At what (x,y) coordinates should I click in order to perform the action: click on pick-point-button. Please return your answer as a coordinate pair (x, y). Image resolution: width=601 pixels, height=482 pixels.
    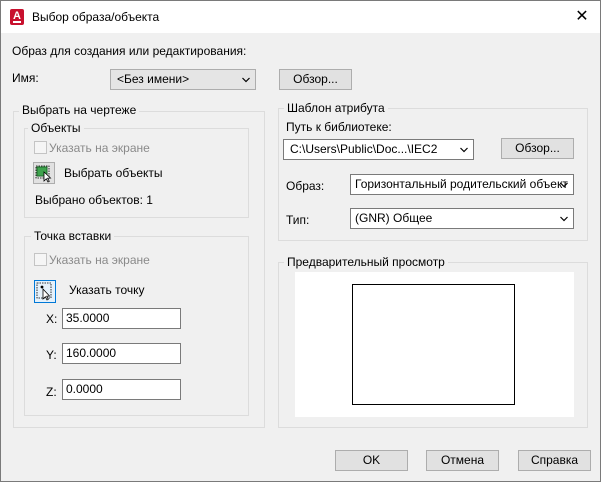
    Looking at the image, I should click on (45, 291).